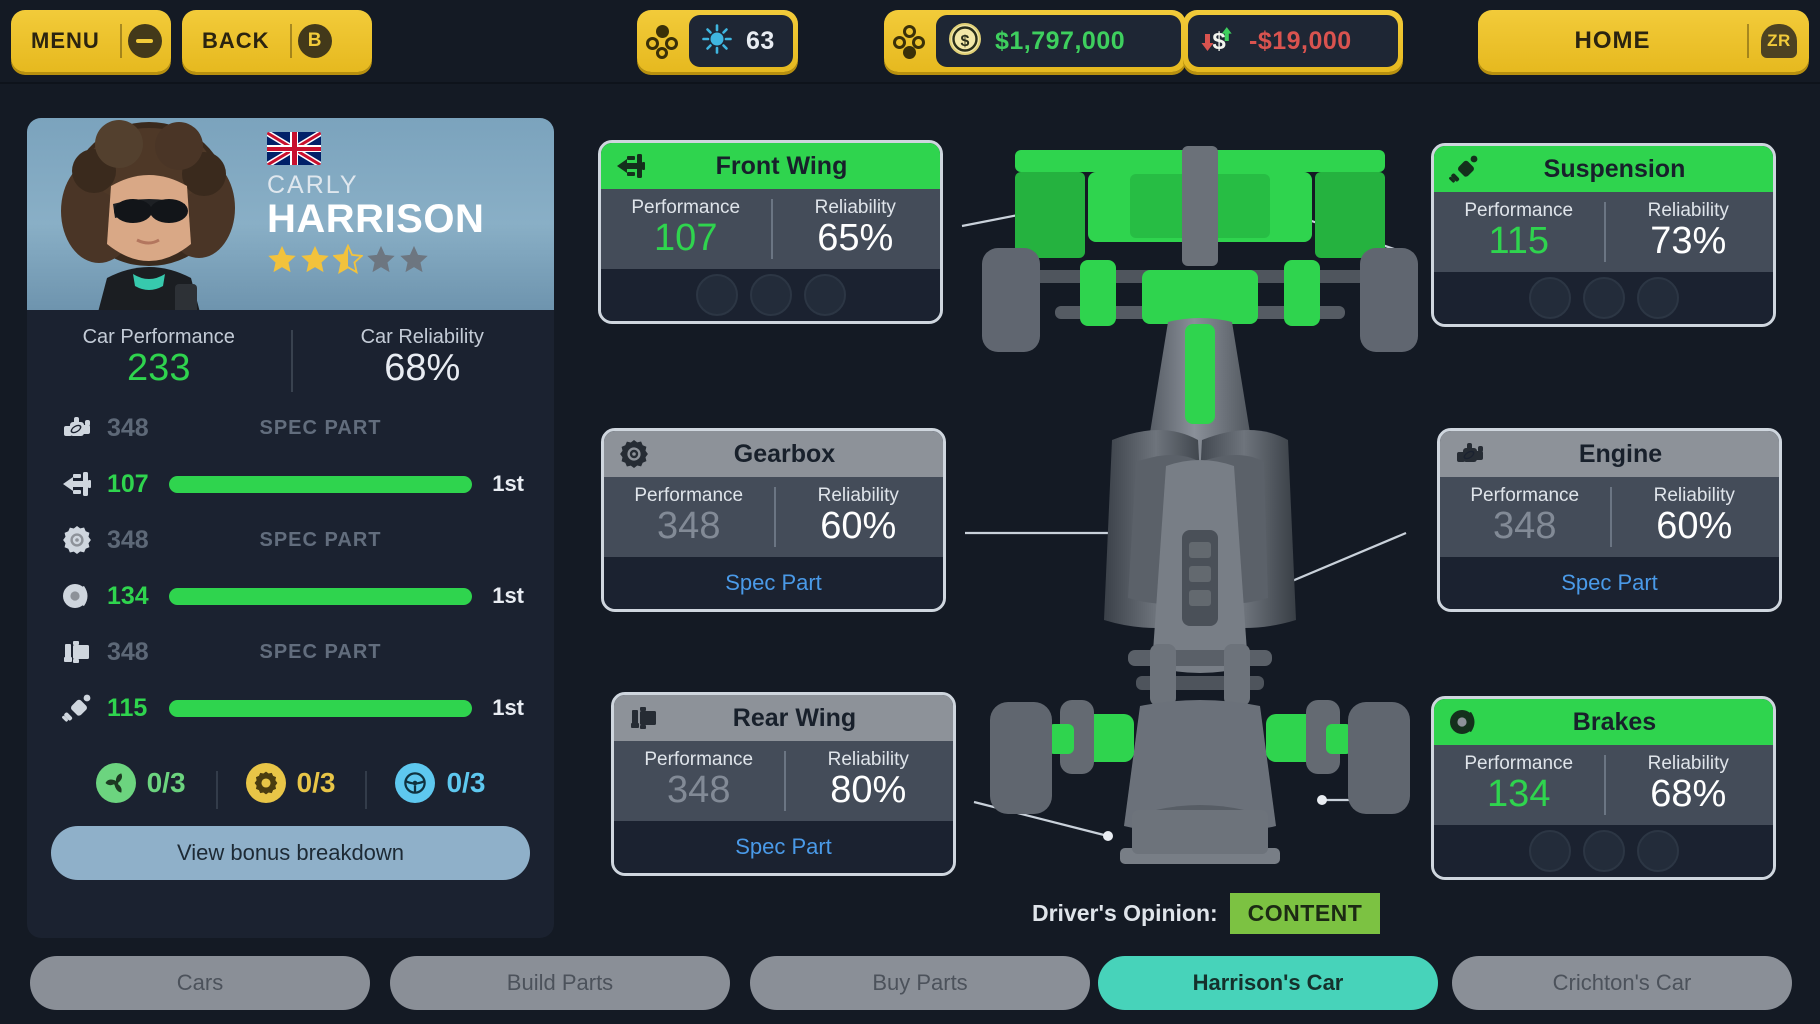 The height and width of the screenshot is (1024, 1820). I want to click on part-row: 107 1st, so click(290, 484).